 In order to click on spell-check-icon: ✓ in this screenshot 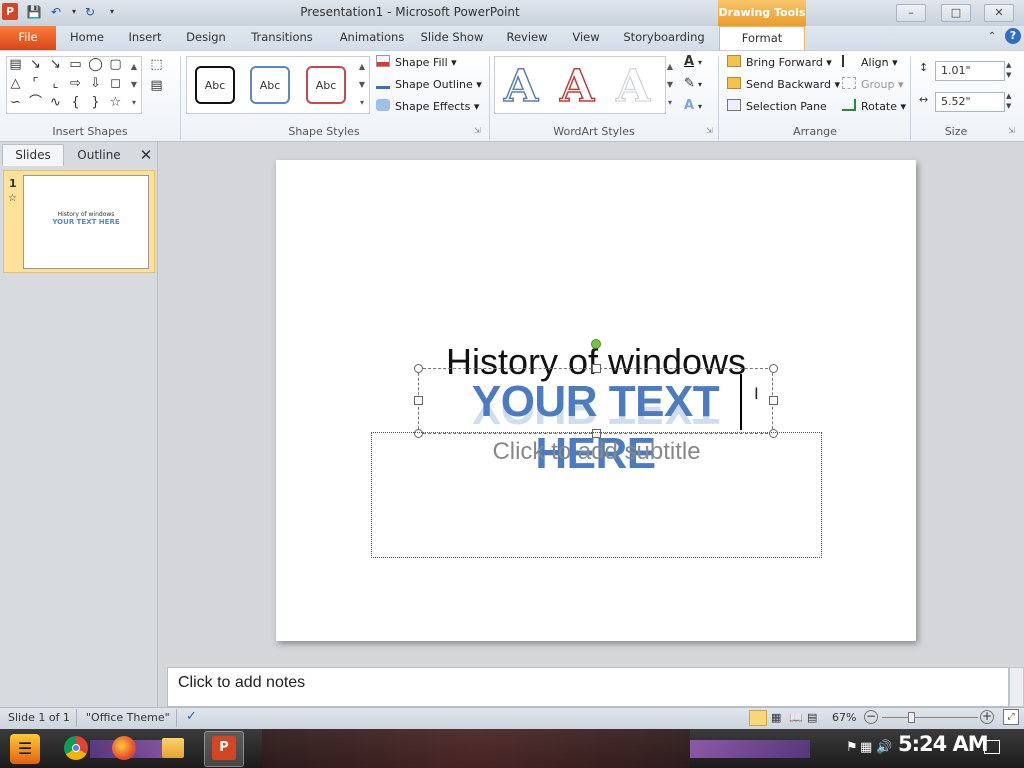, I will do `click(191, 716)`.